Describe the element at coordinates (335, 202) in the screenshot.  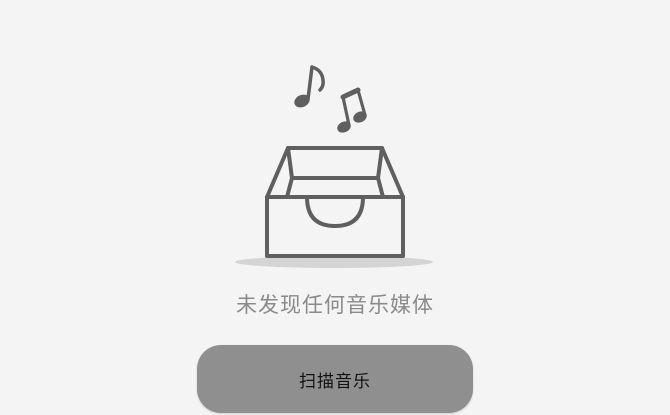
I see `tray-icon` at that location.